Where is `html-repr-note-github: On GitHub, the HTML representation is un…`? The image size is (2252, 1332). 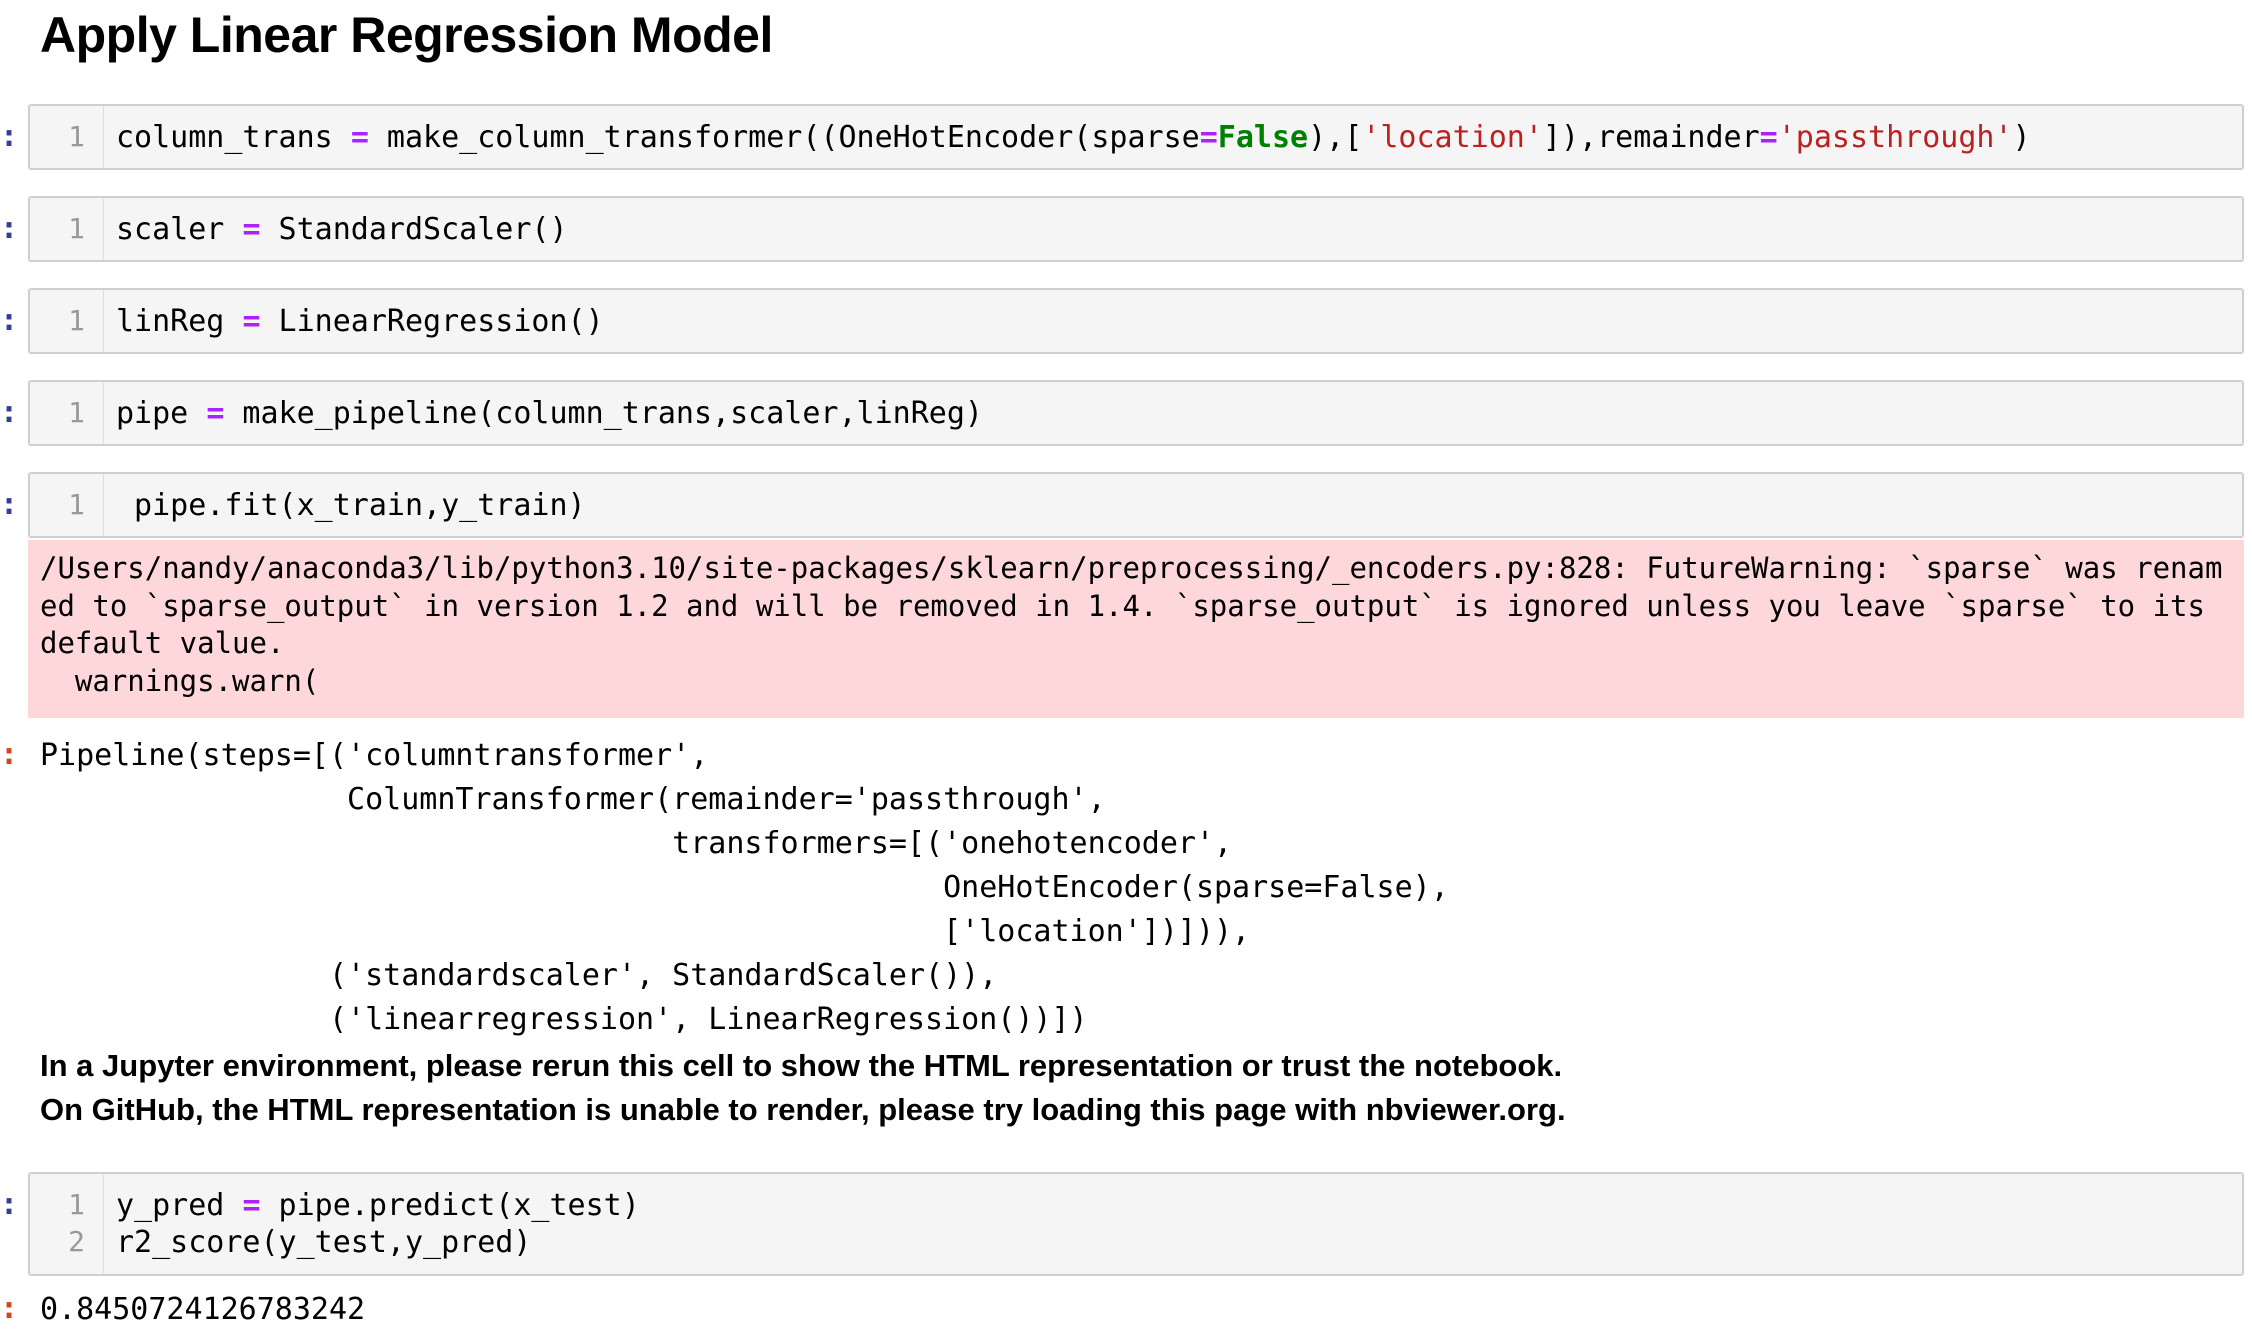 html-repr-note-github: On GitHub, the HTML representation is un… is located at coordinates (803, 1109).